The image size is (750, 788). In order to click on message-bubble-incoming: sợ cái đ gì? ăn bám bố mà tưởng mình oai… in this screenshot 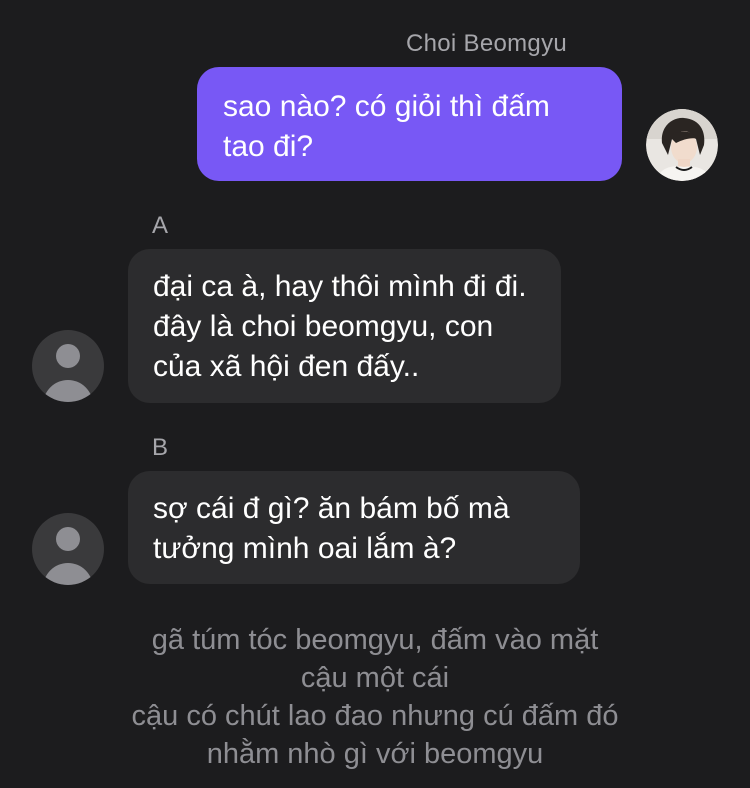, I will do `click(354, 527)`.